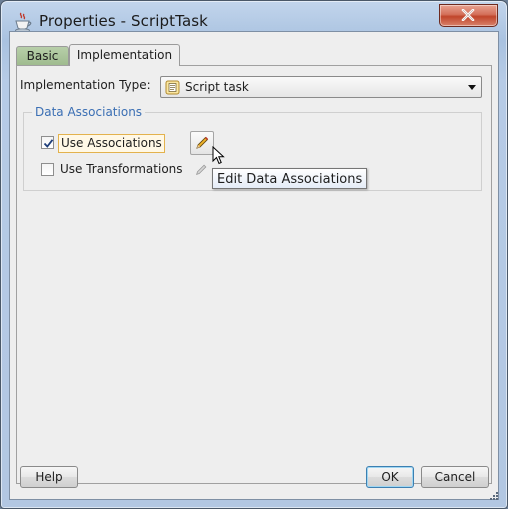 This screenshot has height=509, width=508. I want to click on mouse-pointer-icon, so click(219, 157).